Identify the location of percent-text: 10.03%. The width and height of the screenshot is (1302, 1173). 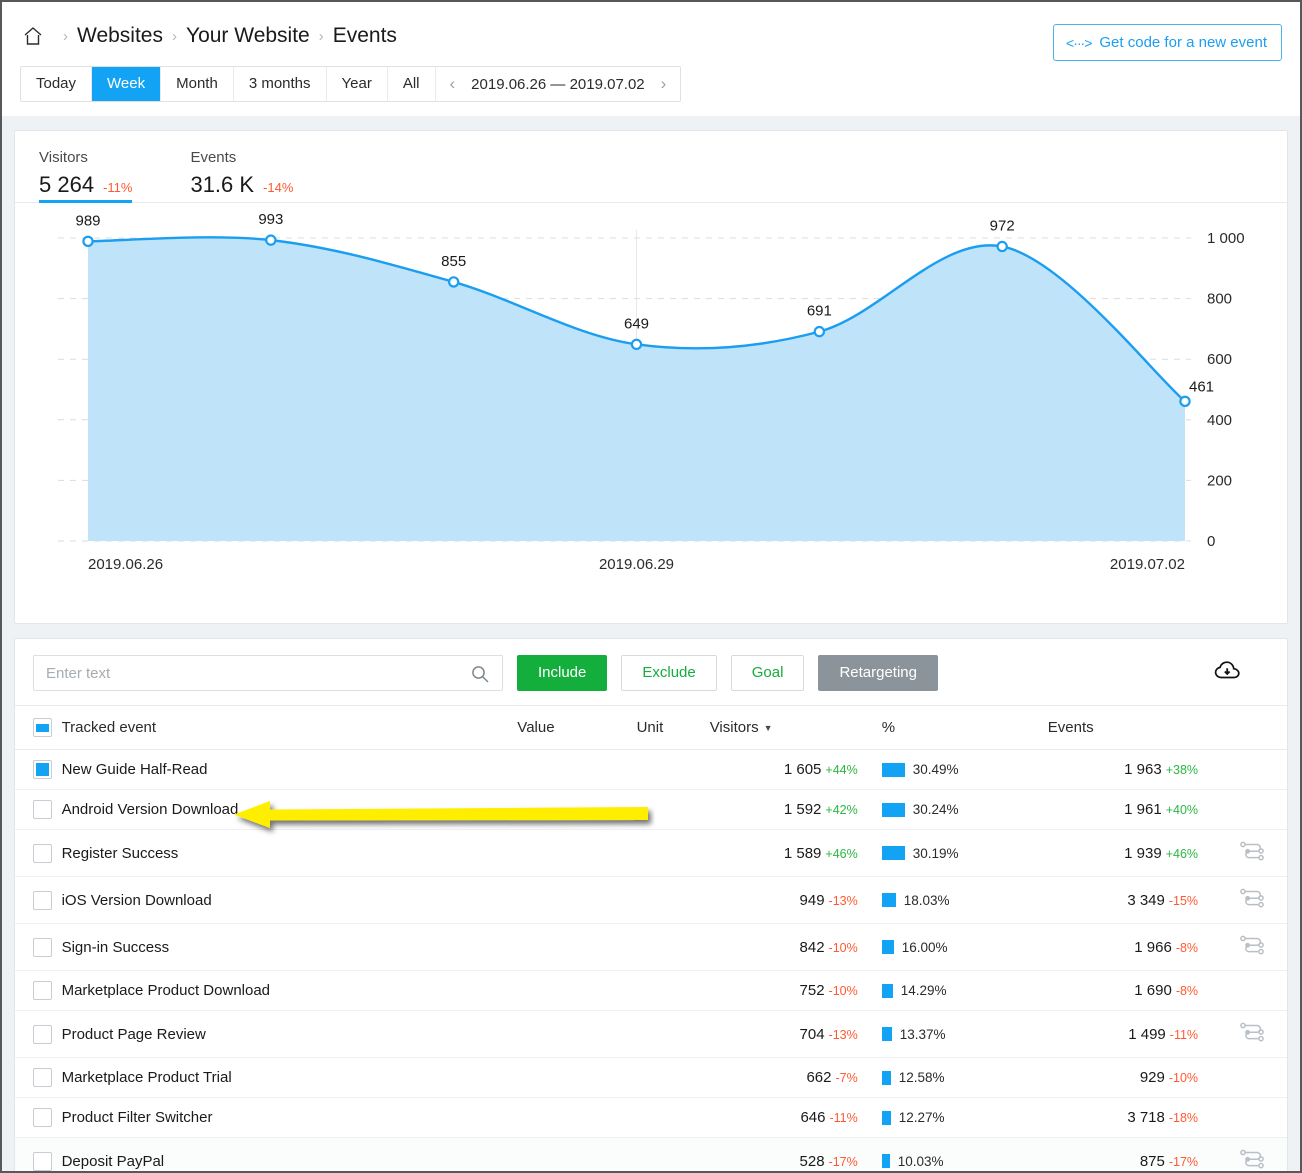
(920, 1161).